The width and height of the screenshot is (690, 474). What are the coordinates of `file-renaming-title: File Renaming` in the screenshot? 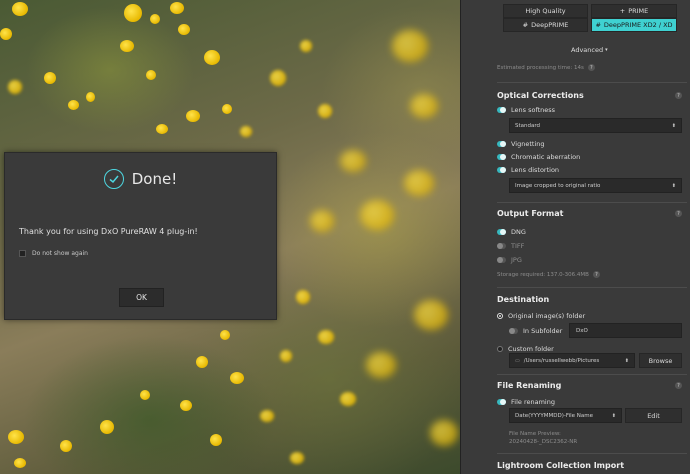 It's located at (529, 385).